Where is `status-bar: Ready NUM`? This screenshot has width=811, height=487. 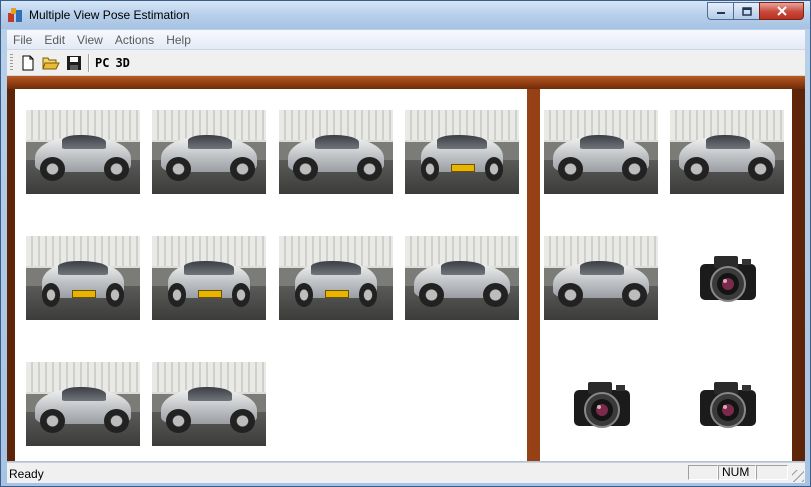 status-bar: Ready NUM is located at coordinates (406, 472).